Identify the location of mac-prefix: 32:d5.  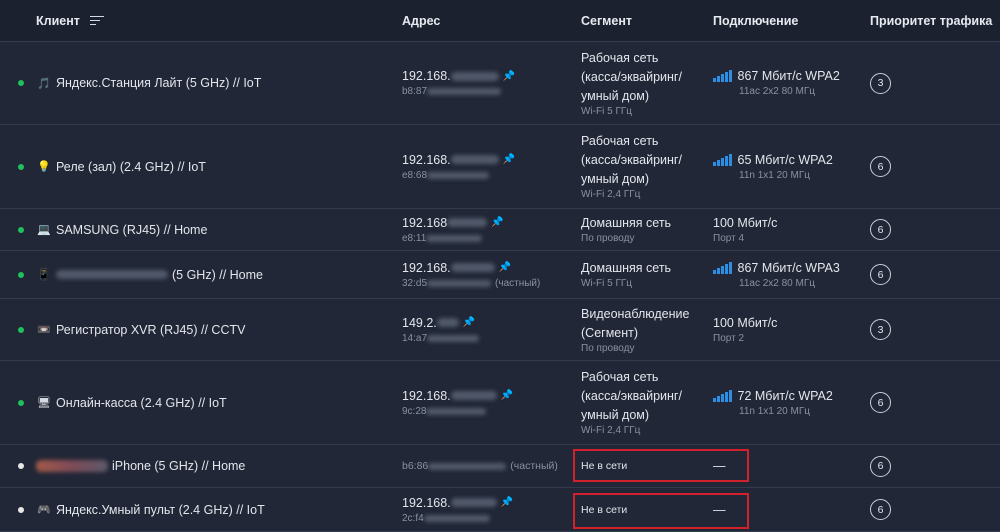
(415, 283).